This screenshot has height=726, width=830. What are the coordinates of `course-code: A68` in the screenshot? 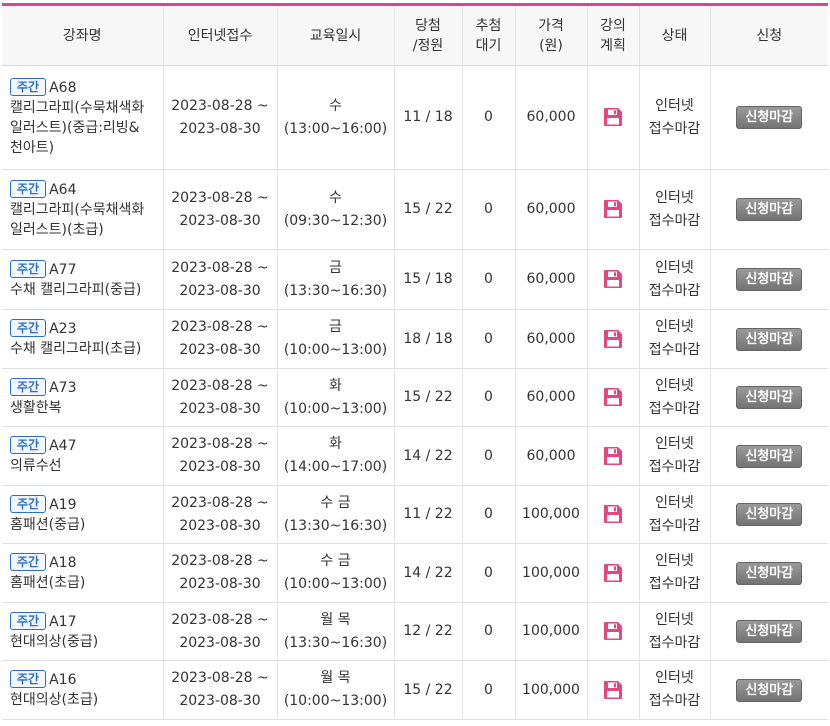 It's located at (63, 87).